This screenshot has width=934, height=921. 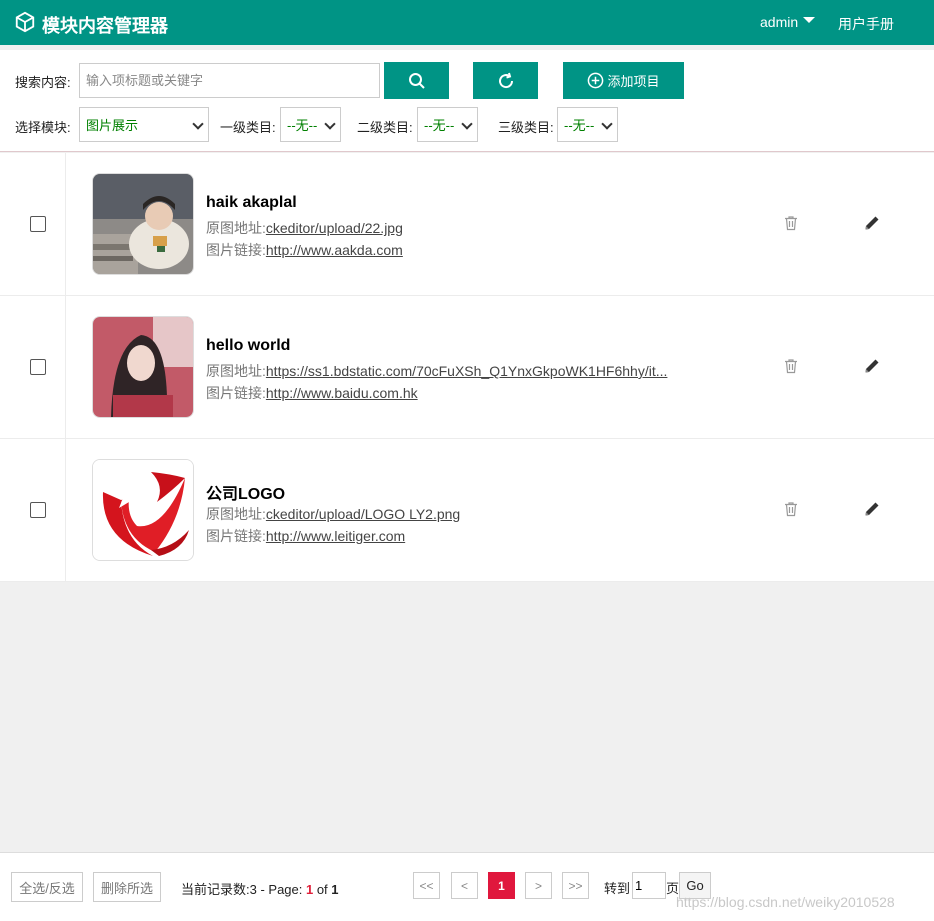 I want to click on select-all-button: 全选/反选, so click(x=47, y=887).